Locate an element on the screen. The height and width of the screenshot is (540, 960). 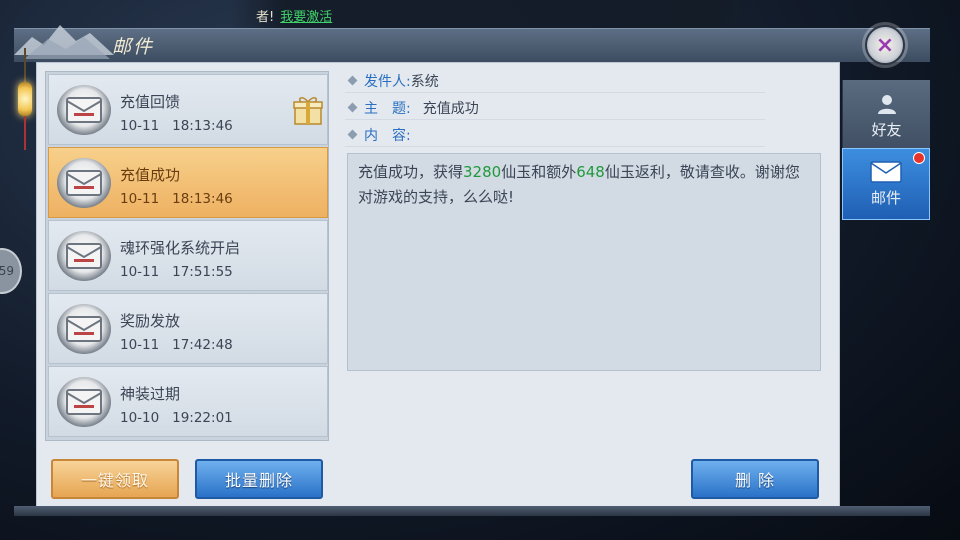
mail-item-equipment-expired: 神装过期 10-10 19:22:01 is located at coordinates (188, 401).